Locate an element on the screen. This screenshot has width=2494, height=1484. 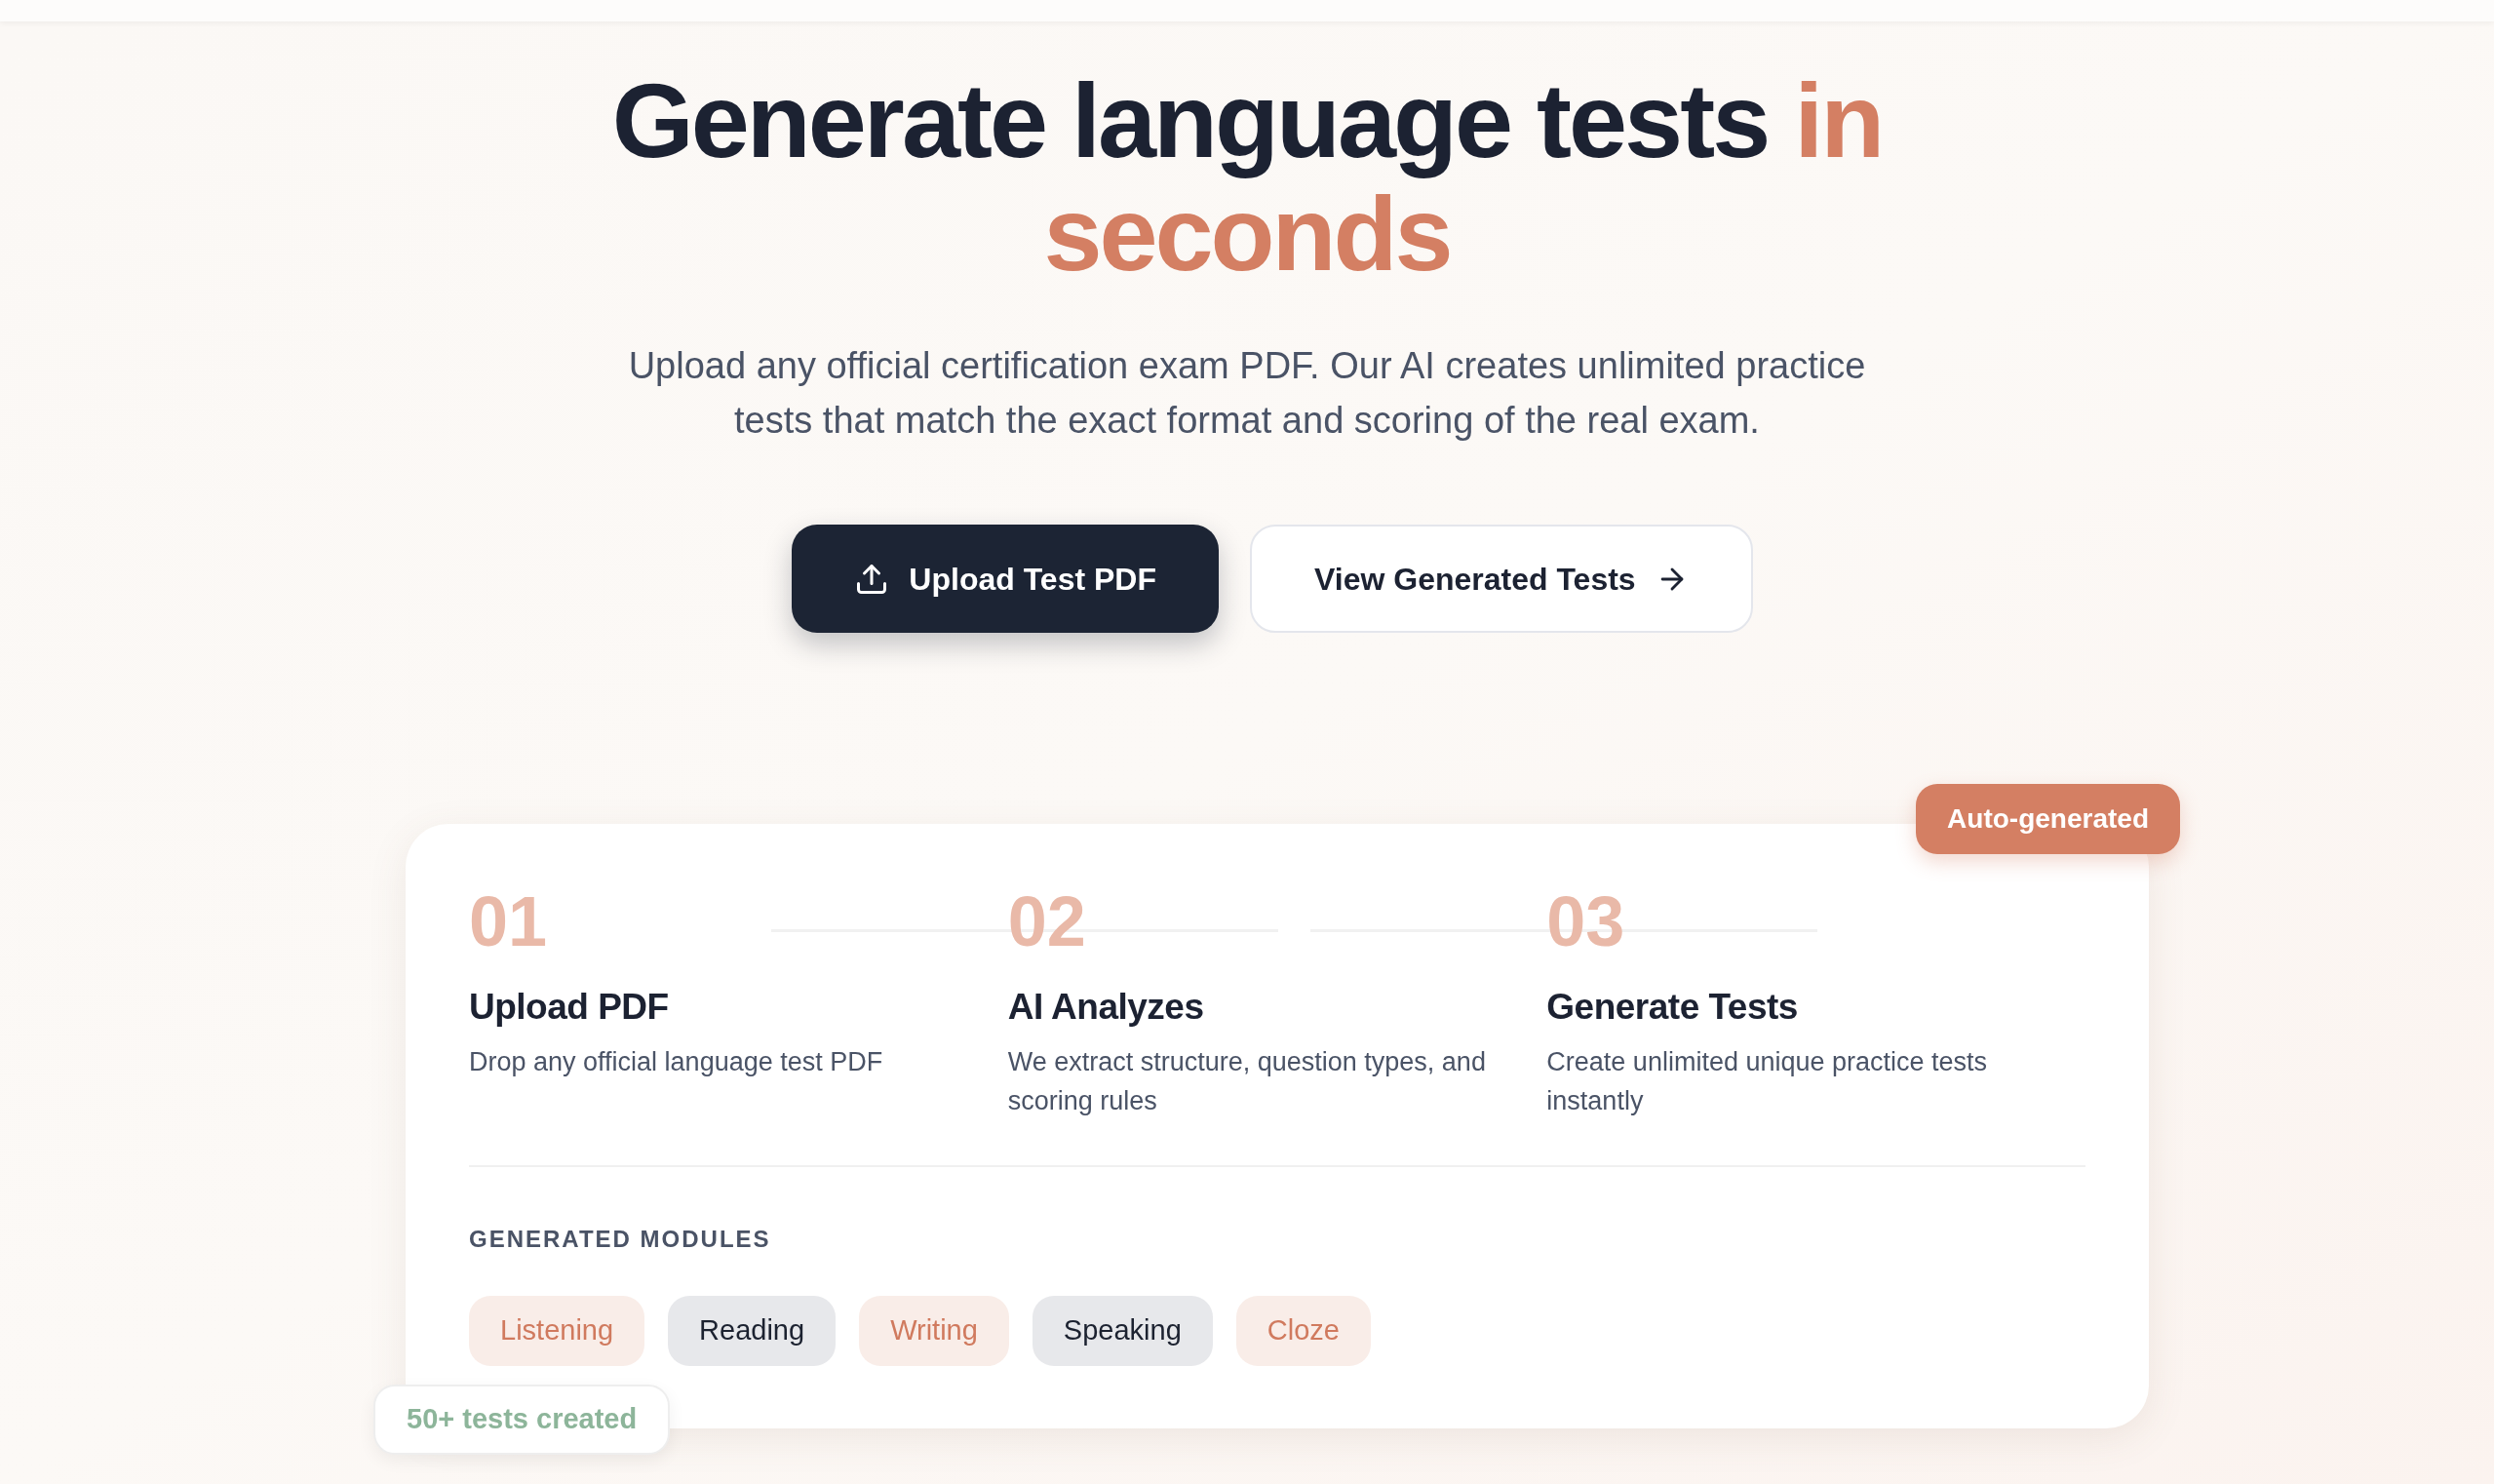
step-description: Drop any official language test PDF is located at coordinates (676, 1062).